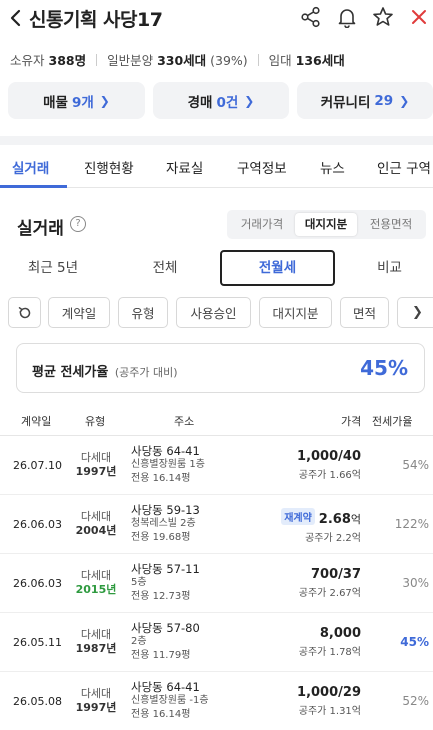 Image resolution: width=433 pixels, height=730 pixels. I want to click on segment-land-share: 대지지분, so click(326, 224).